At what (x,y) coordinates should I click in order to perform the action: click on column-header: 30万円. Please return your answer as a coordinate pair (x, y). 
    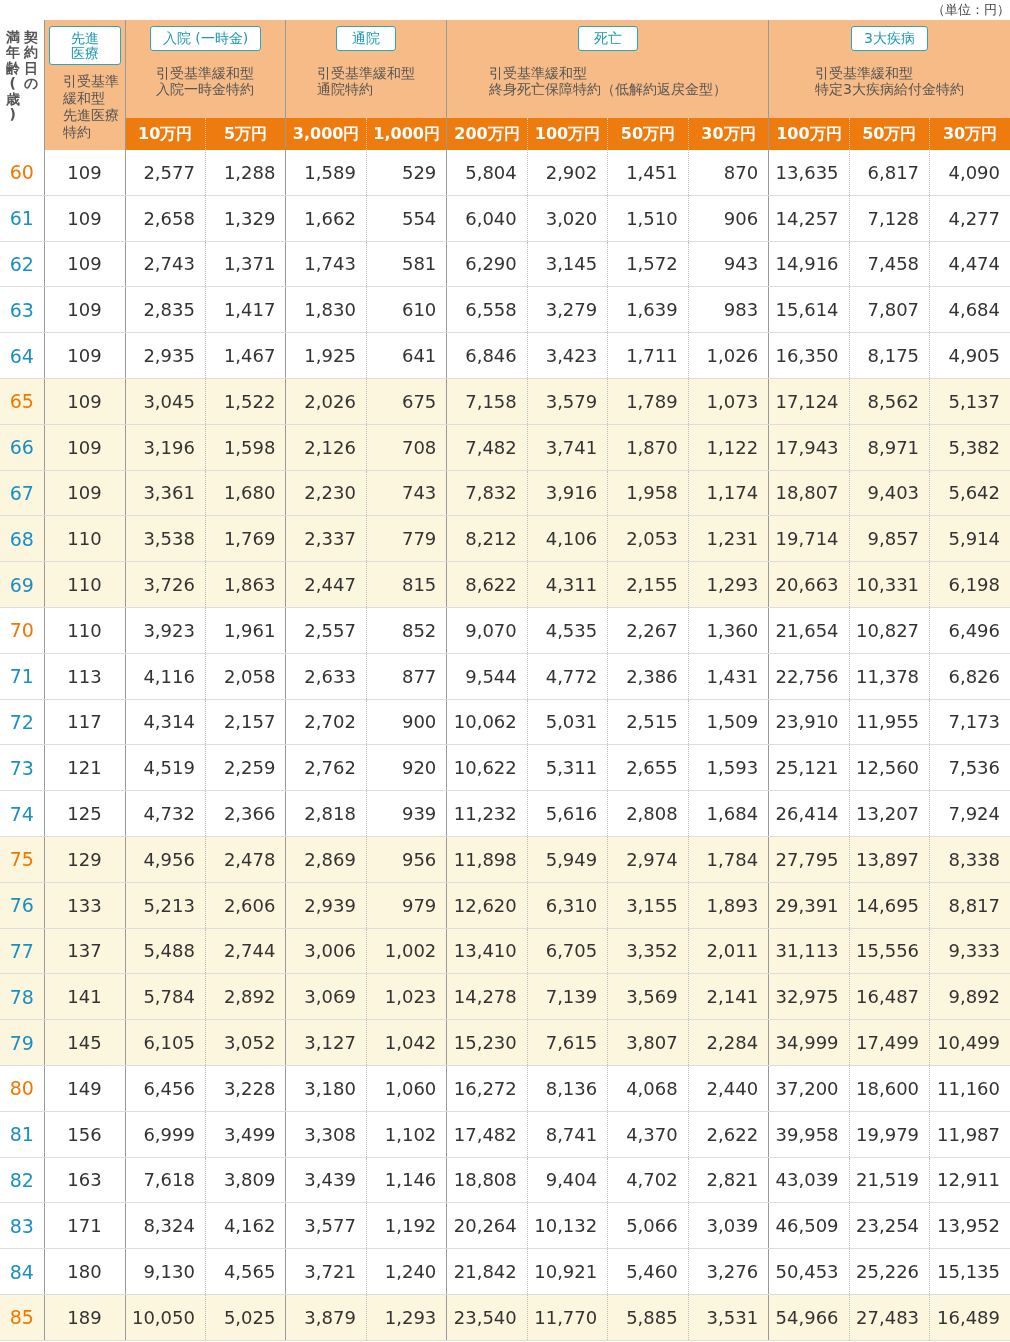
    Looking at the image, I should click on (728, 134).